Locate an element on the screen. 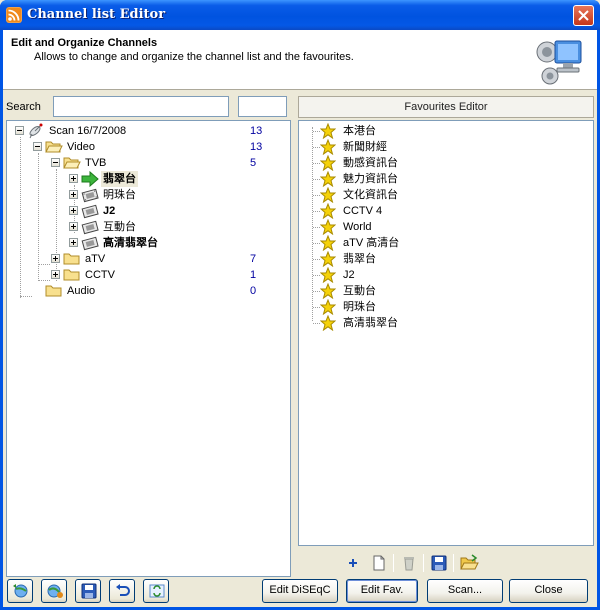 This screenshot has width=600, height=610. save-button is located at coordinates (88, 591).